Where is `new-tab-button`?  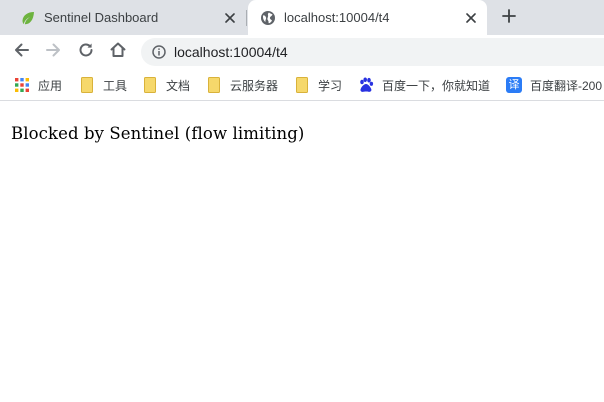 new-tab-button is located at coordinates (509, 18).